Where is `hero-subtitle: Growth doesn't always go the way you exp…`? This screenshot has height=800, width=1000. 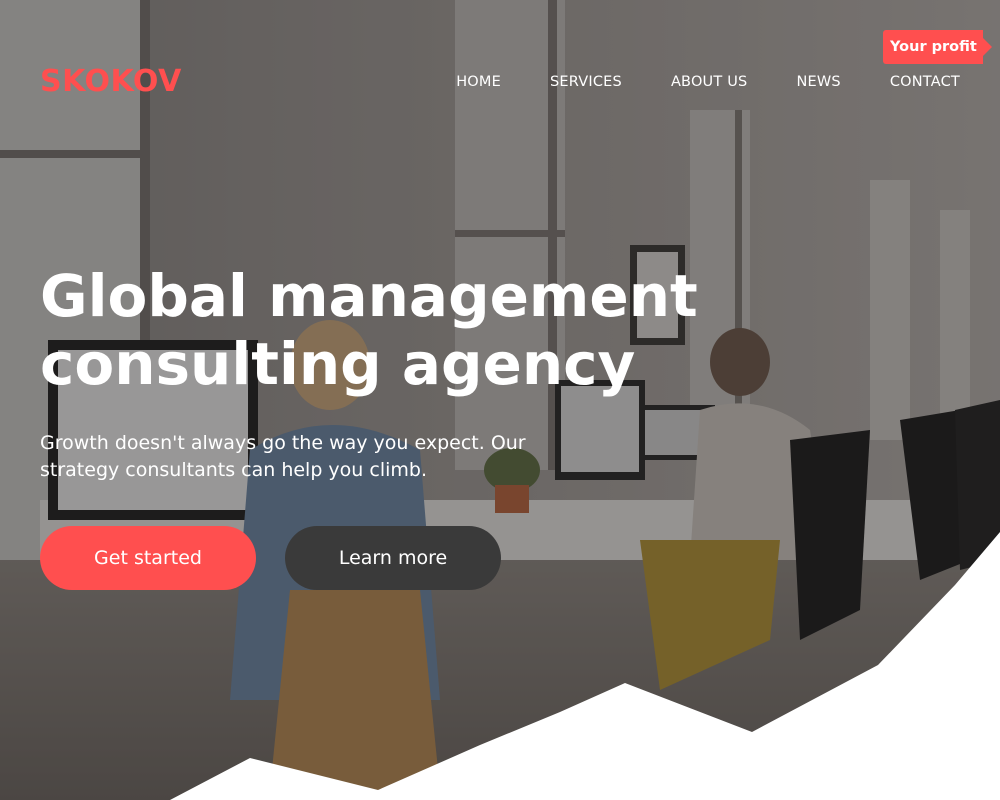 hero-subtitle: Growth doesn't always go the way you exp… is located at coordinates (310, 457).